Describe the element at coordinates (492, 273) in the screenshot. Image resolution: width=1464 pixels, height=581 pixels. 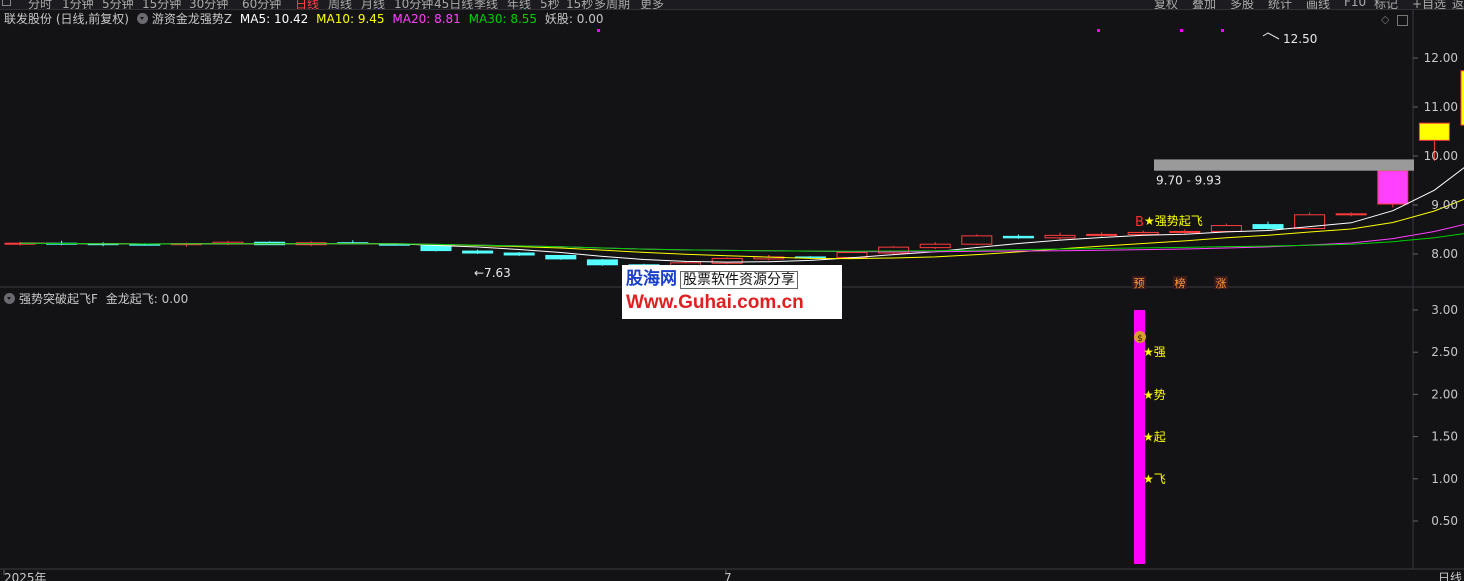
I see `low-label: ←7.63` at that location.